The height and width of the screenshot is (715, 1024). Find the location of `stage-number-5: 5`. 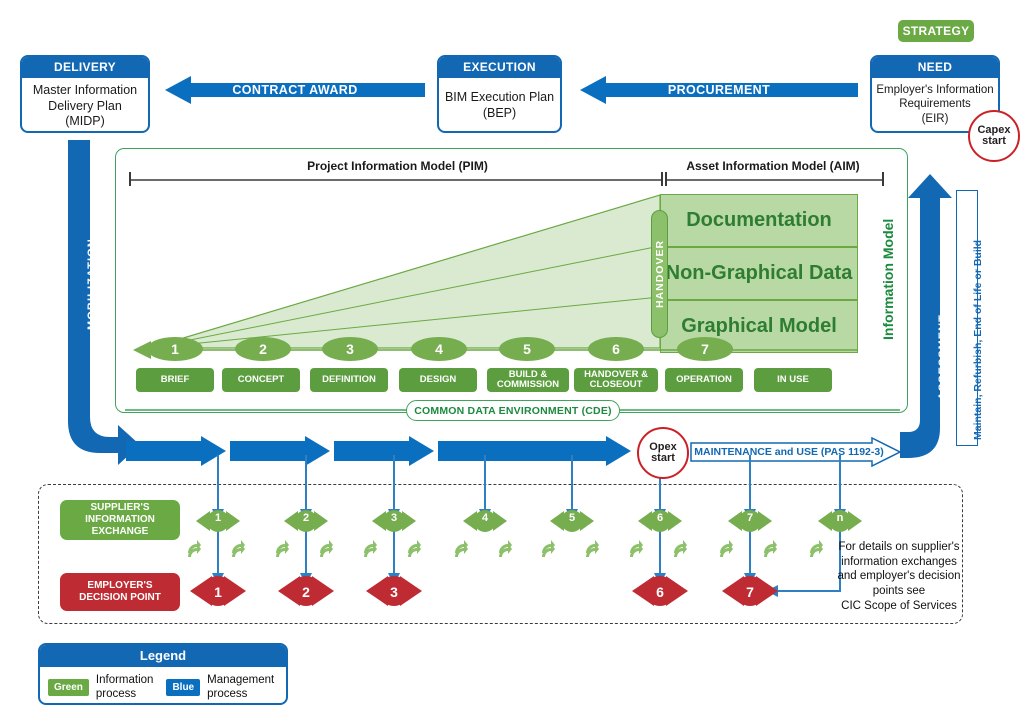

stage-number-5: 5 is located at coordinates (527, 349).